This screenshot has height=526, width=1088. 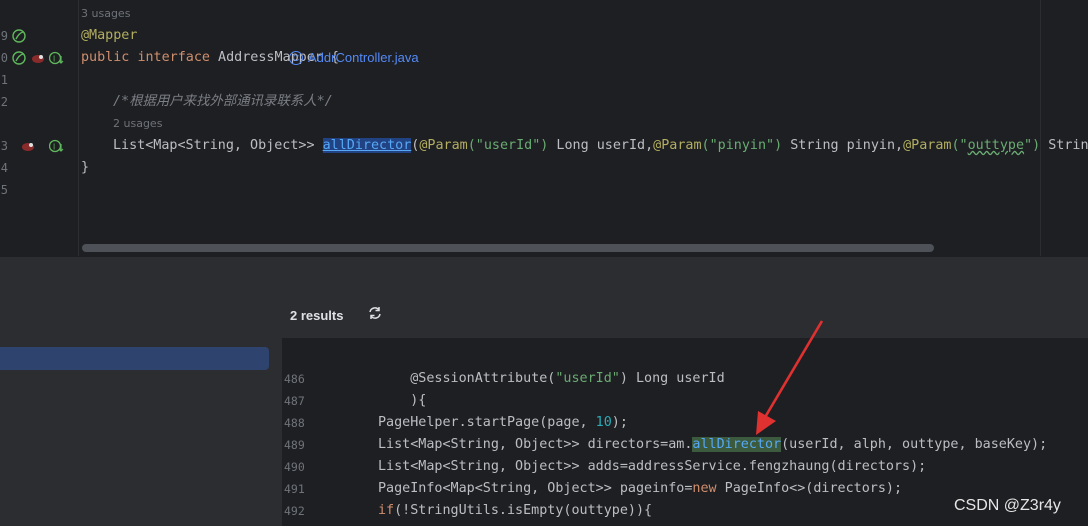 What do you see at coordinates (4, 36) in the screenshot?
I see `line-number: 9` at bounding box center [4, 36].